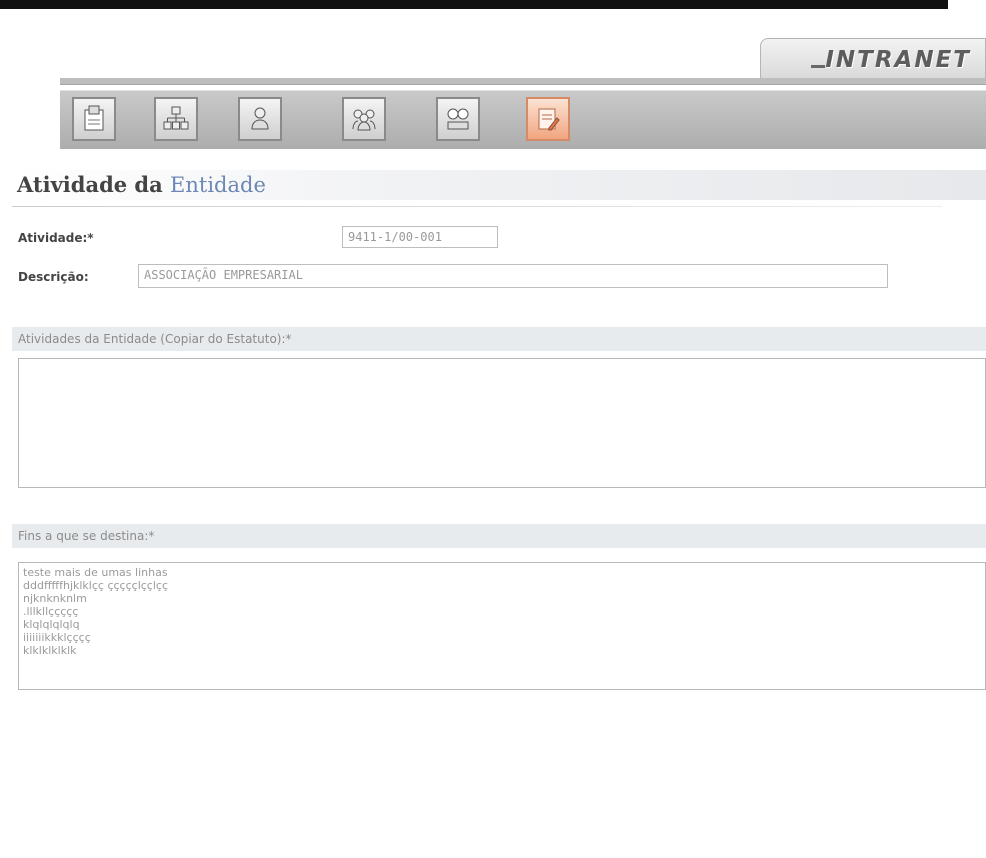 This screenshot has width=986, height=858. I want to click on top-rule, so click(474, 4).